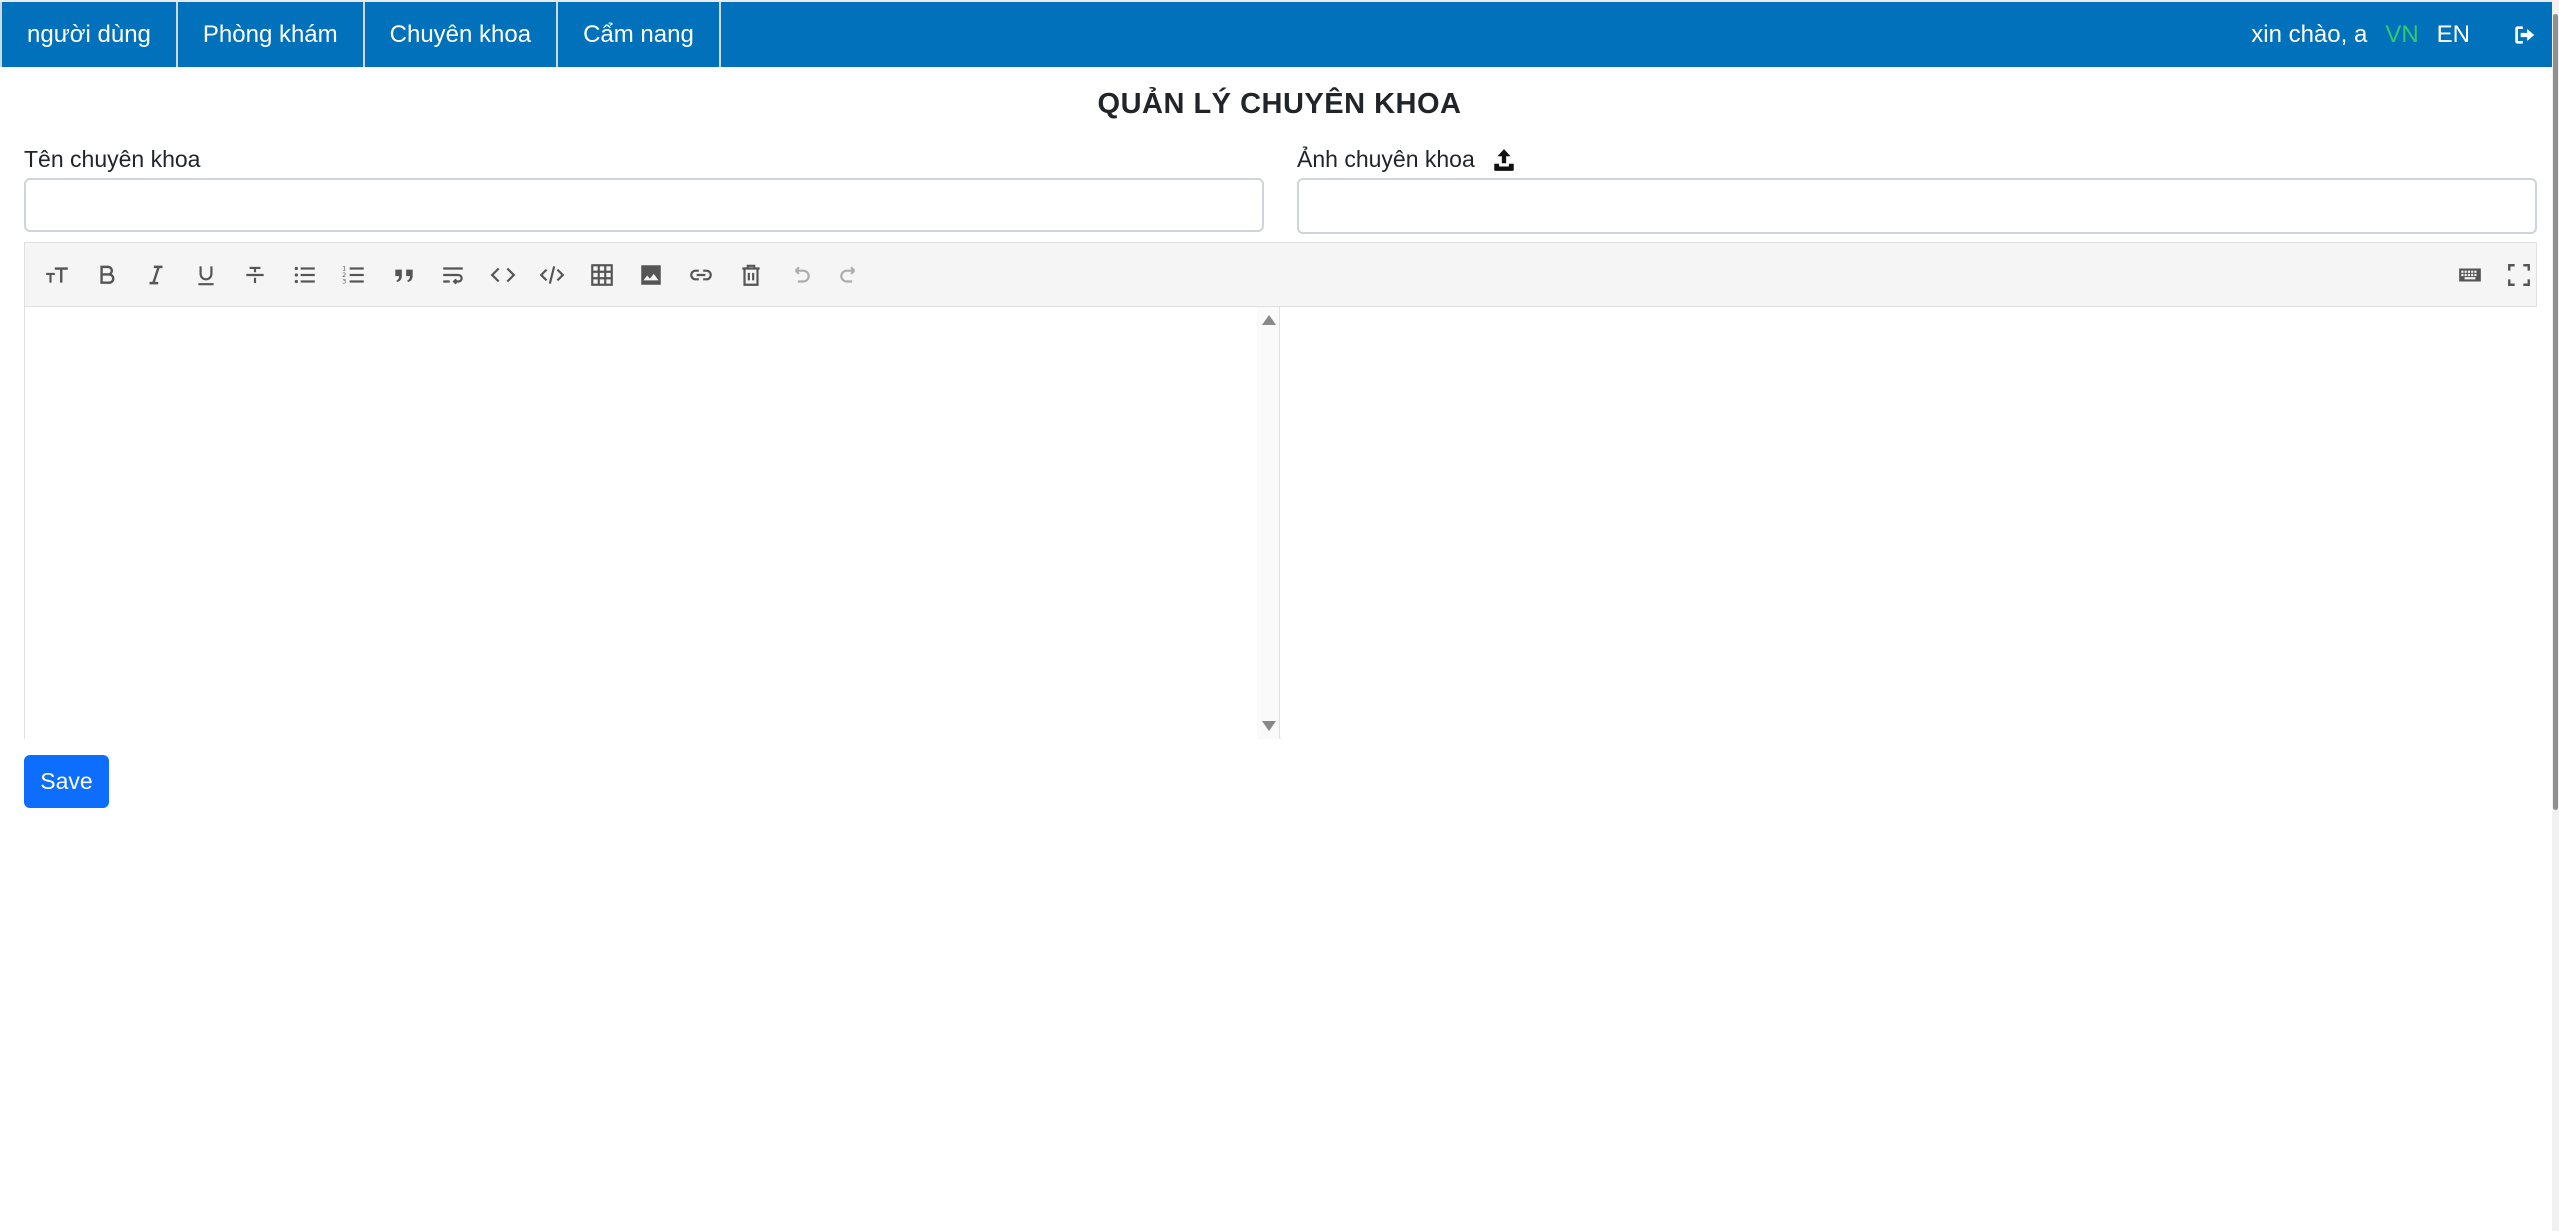 The image size is (2559, 1231). I want to click on italic-icon, so click(156, 275).